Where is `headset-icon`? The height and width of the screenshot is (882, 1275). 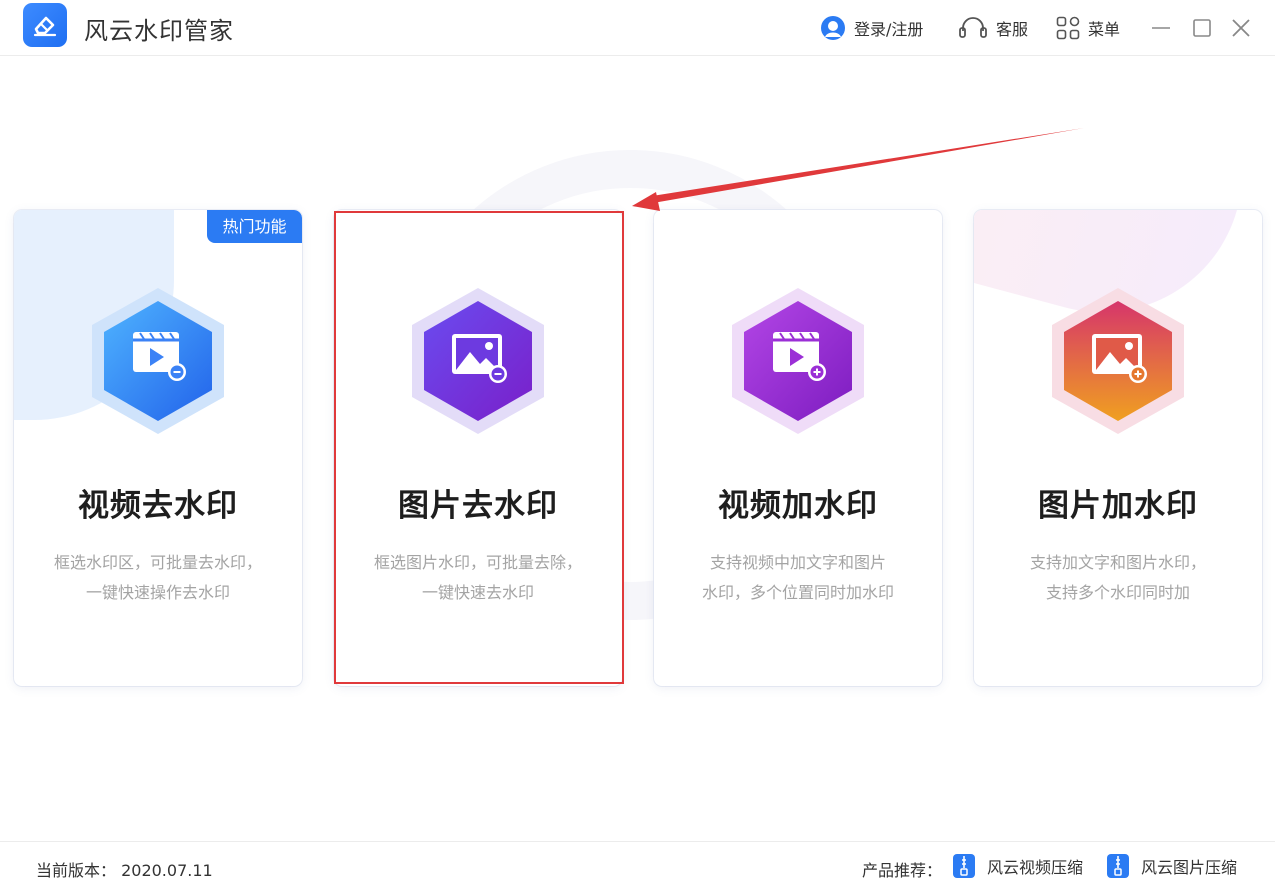 headset-icon is located at coordinates (973, 27).